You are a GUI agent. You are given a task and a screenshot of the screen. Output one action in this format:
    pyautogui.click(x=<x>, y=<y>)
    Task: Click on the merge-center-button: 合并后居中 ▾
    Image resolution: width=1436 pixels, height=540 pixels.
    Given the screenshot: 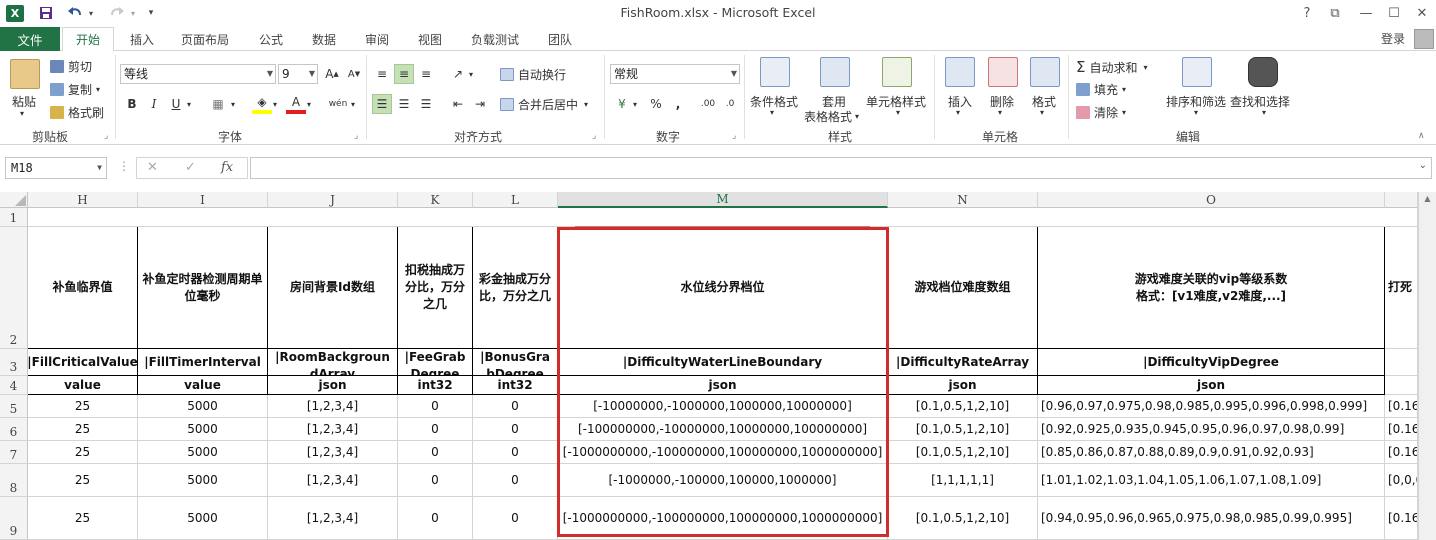 What is the action you would take?
    pyautogui.click(x=544, y=104)
    